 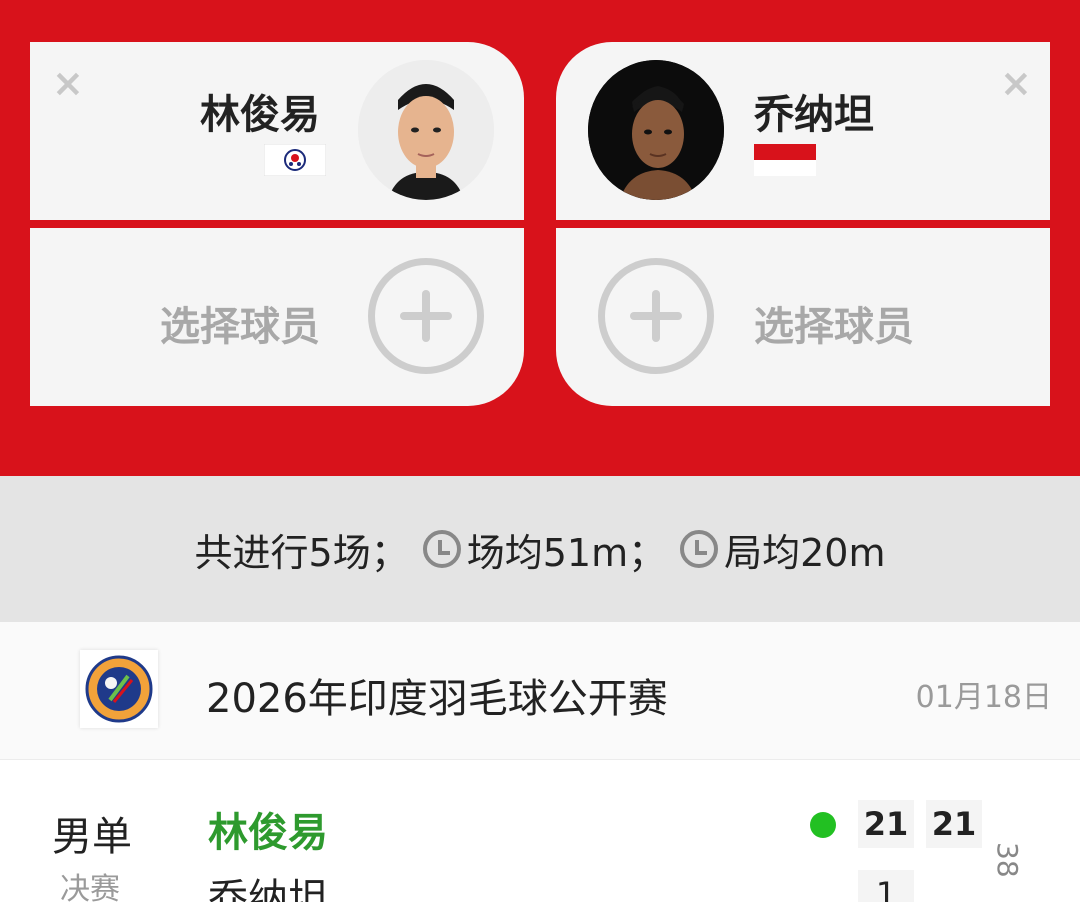 I want to click on indonesia-flag-icon, so click(x=785, y=160).